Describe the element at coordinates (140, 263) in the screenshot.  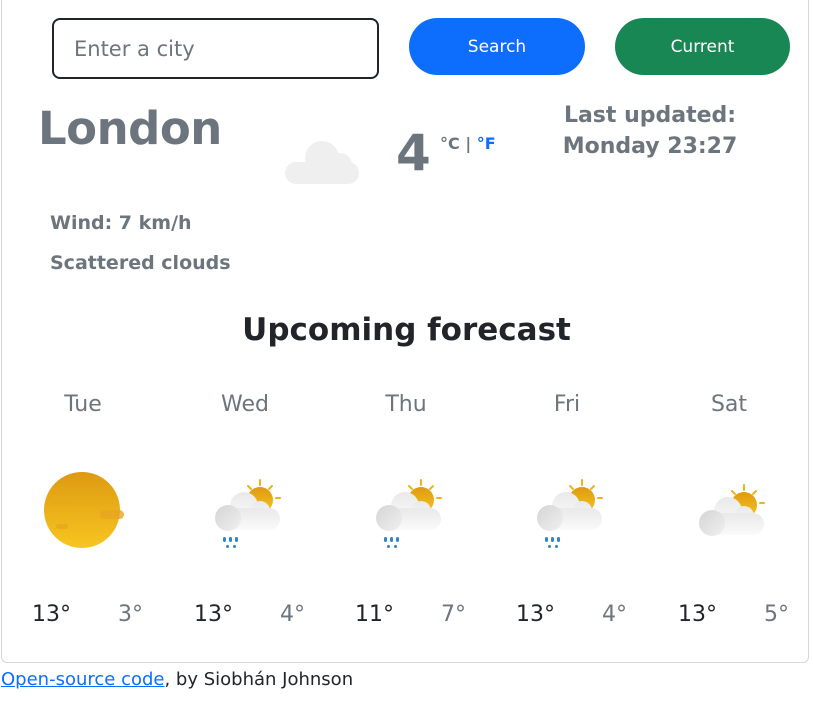
I see `weather-description: Scattered clouds` at that location.